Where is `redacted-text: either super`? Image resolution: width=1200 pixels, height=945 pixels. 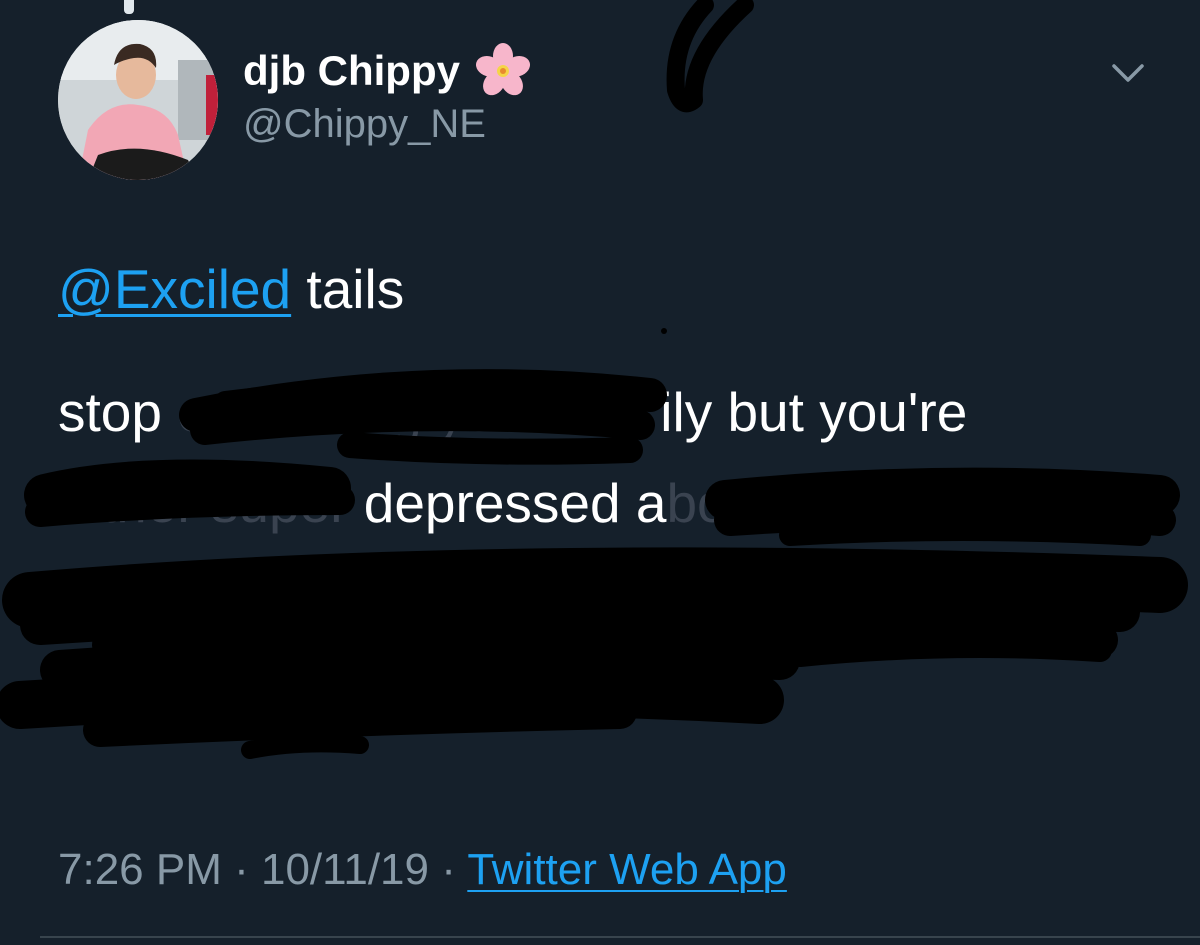 redacted-text: either super is located at coordinates (203, 503).